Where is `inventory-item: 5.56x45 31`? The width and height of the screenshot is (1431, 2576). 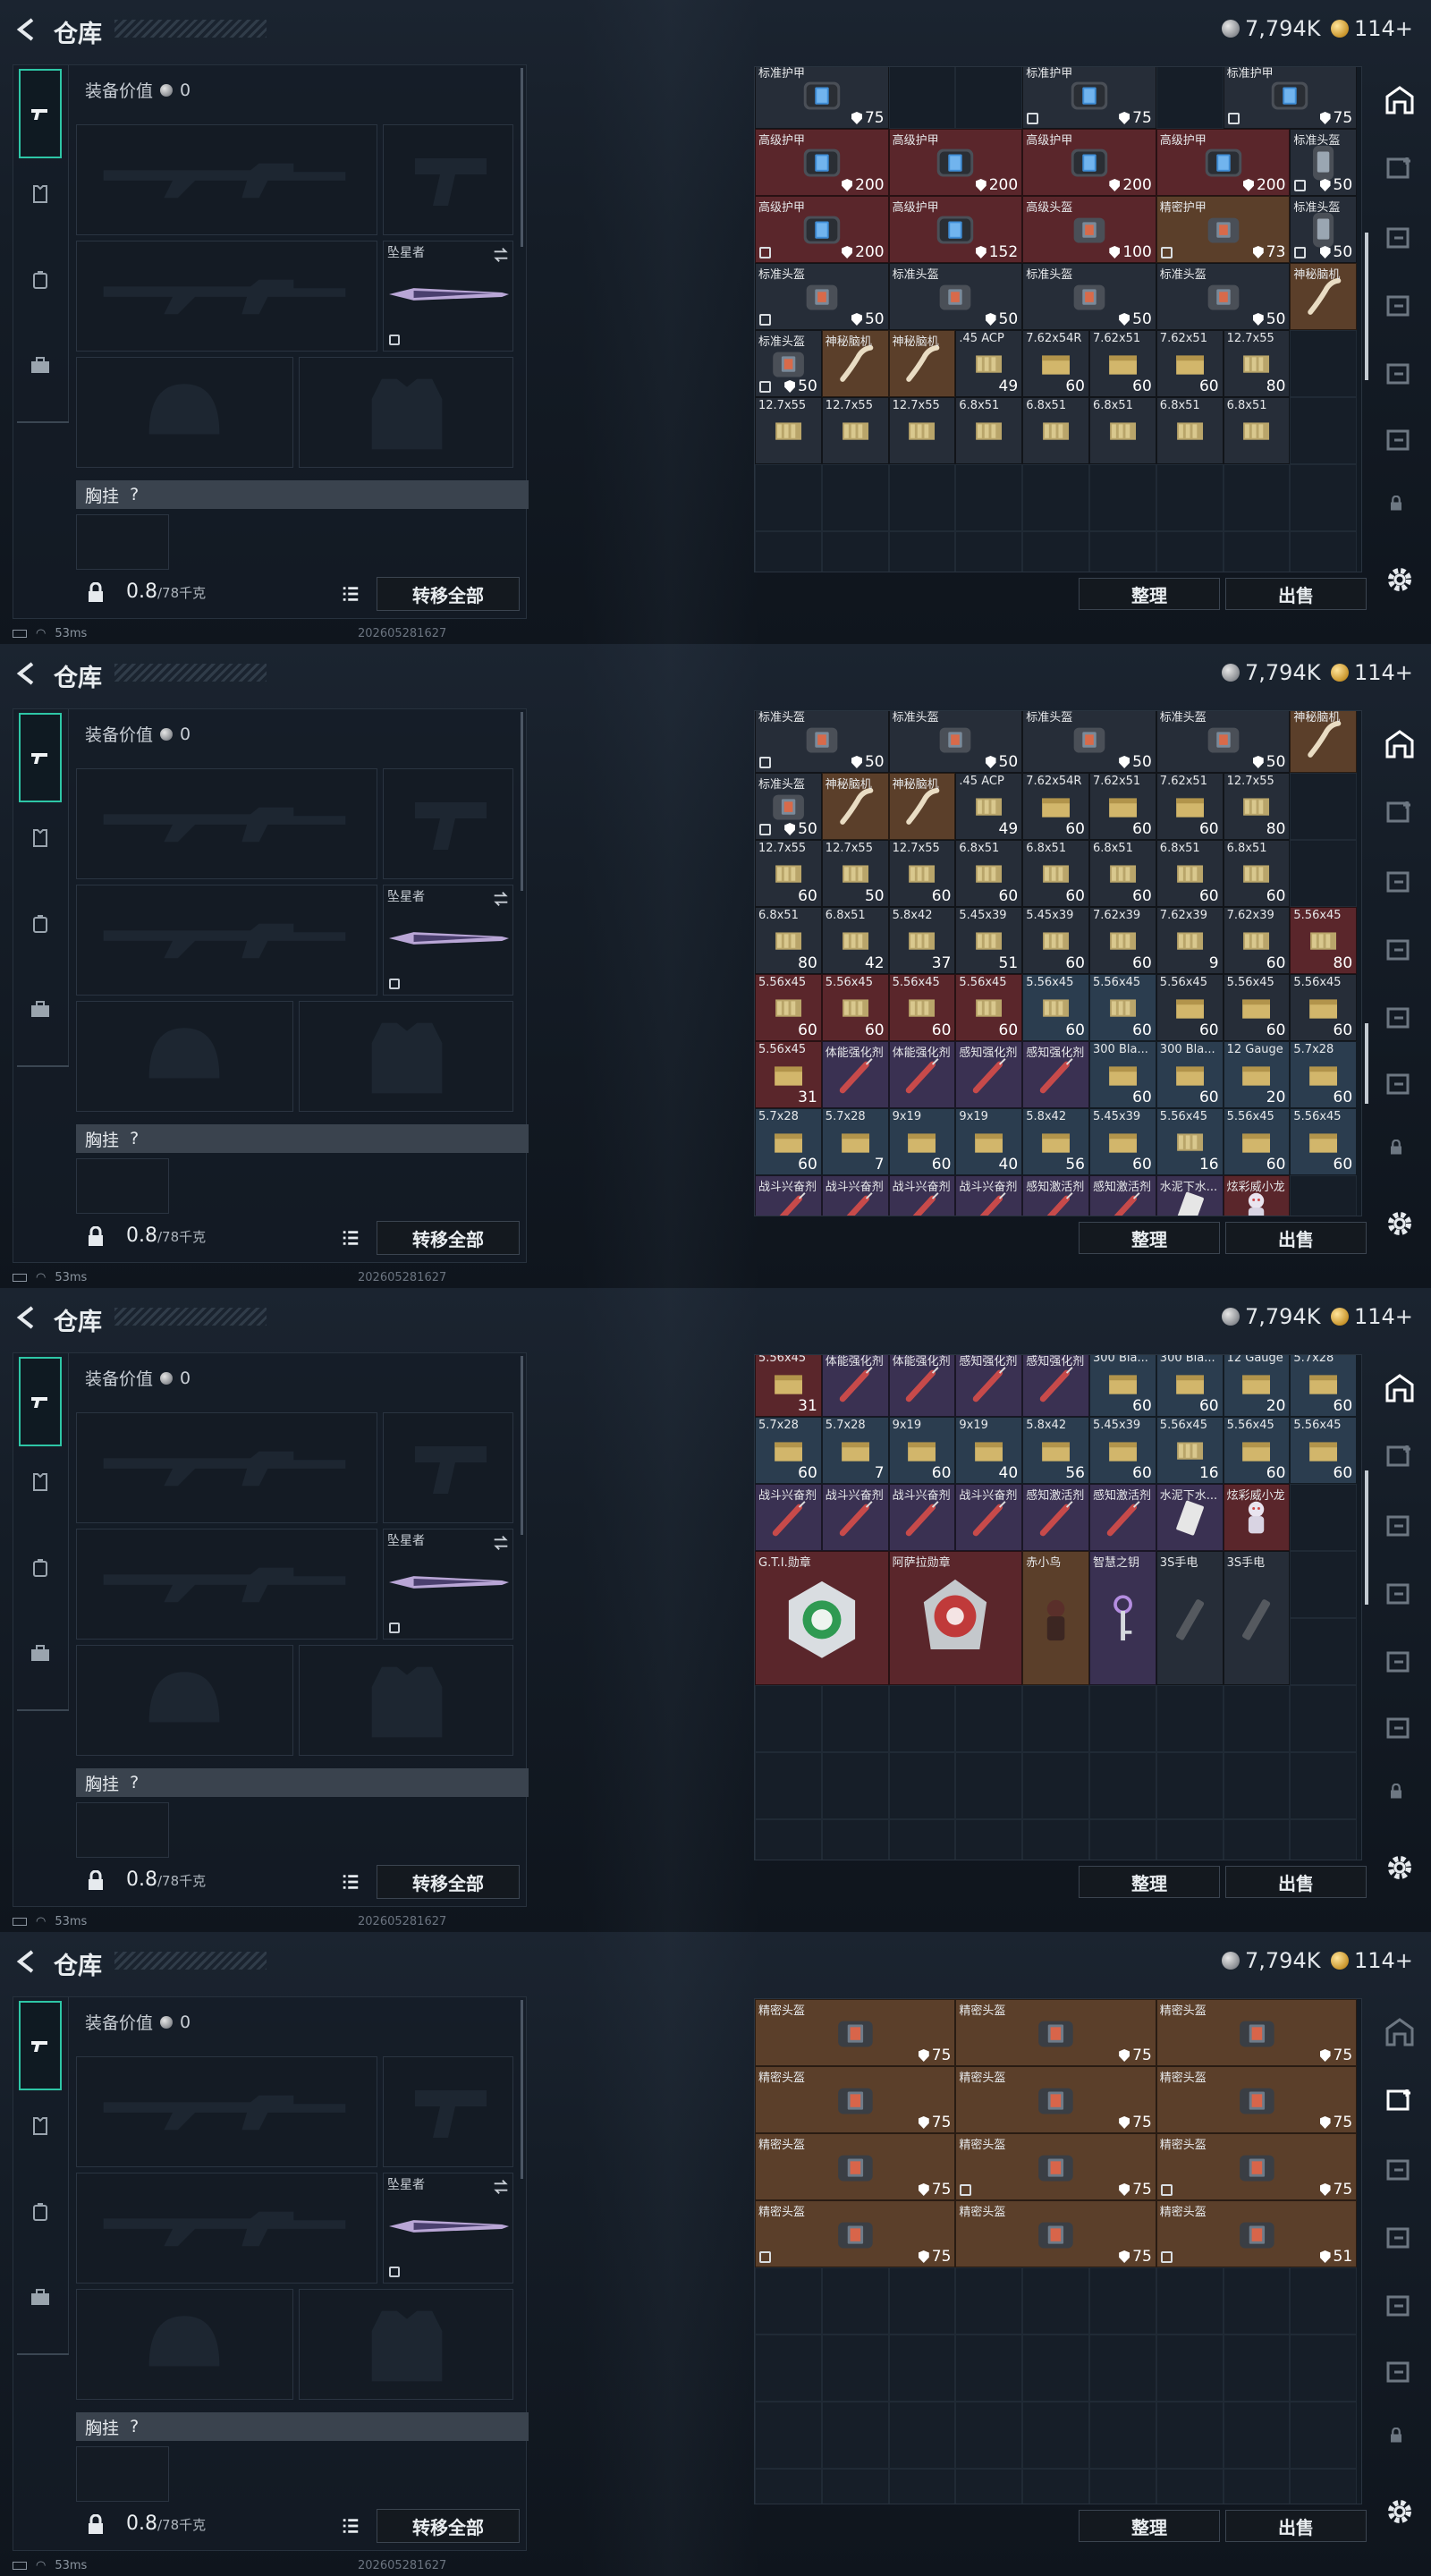
inventory-item: 5.56x45 31 is located at coordinates (789, 1074).